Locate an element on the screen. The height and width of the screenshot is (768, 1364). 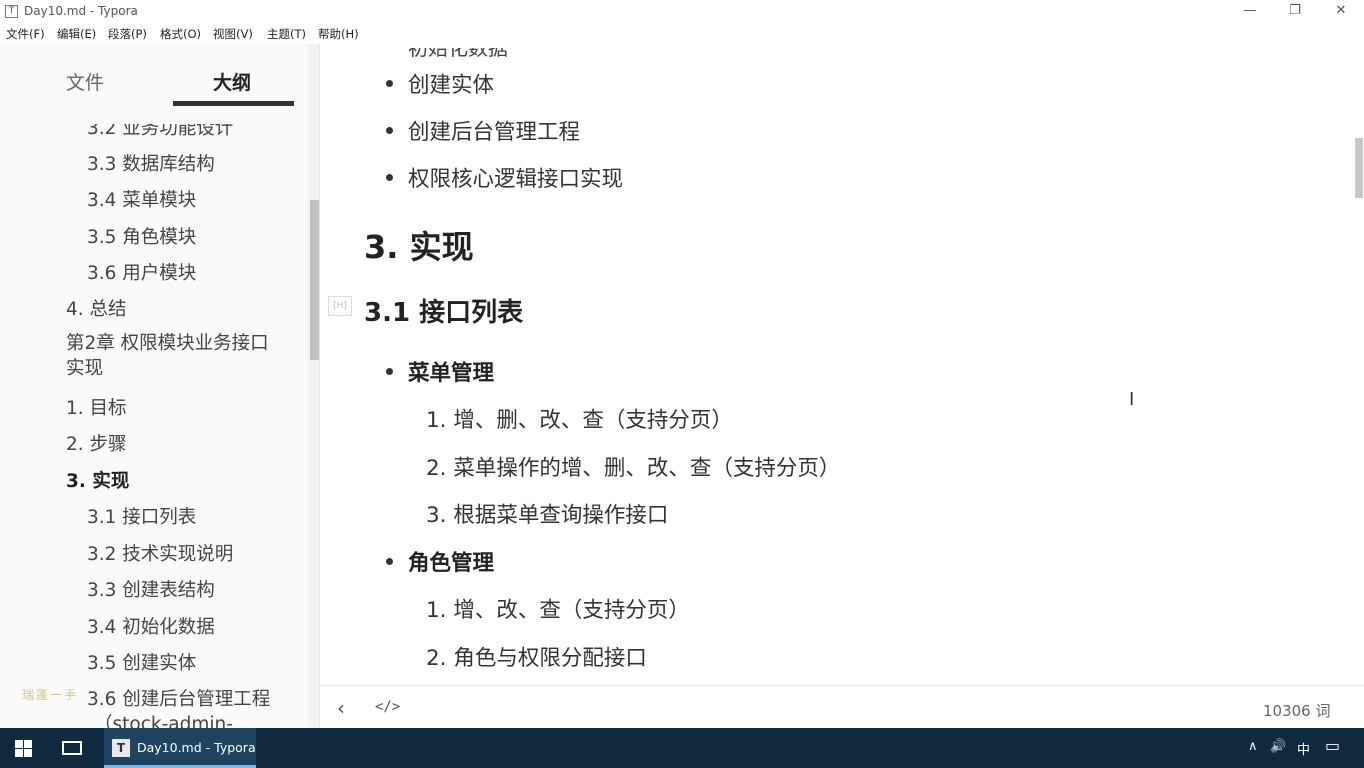
list-item-title: 角色管理 is located at coordinates (451, 563).